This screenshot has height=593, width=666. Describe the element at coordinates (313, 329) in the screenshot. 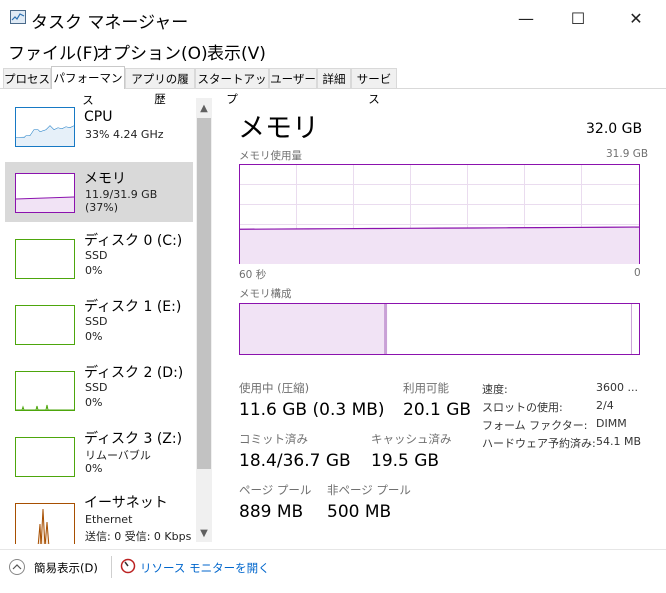

I see `composition-in-use` at that location.